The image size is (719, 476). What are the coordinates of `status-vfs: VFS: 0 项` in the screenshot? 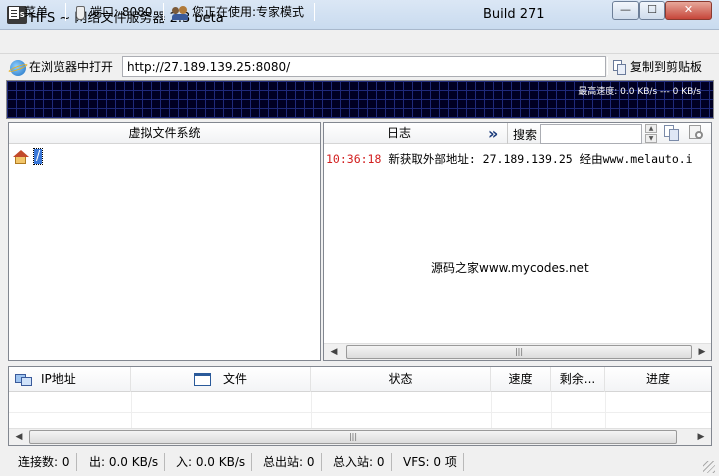 It's located at (433, 462).